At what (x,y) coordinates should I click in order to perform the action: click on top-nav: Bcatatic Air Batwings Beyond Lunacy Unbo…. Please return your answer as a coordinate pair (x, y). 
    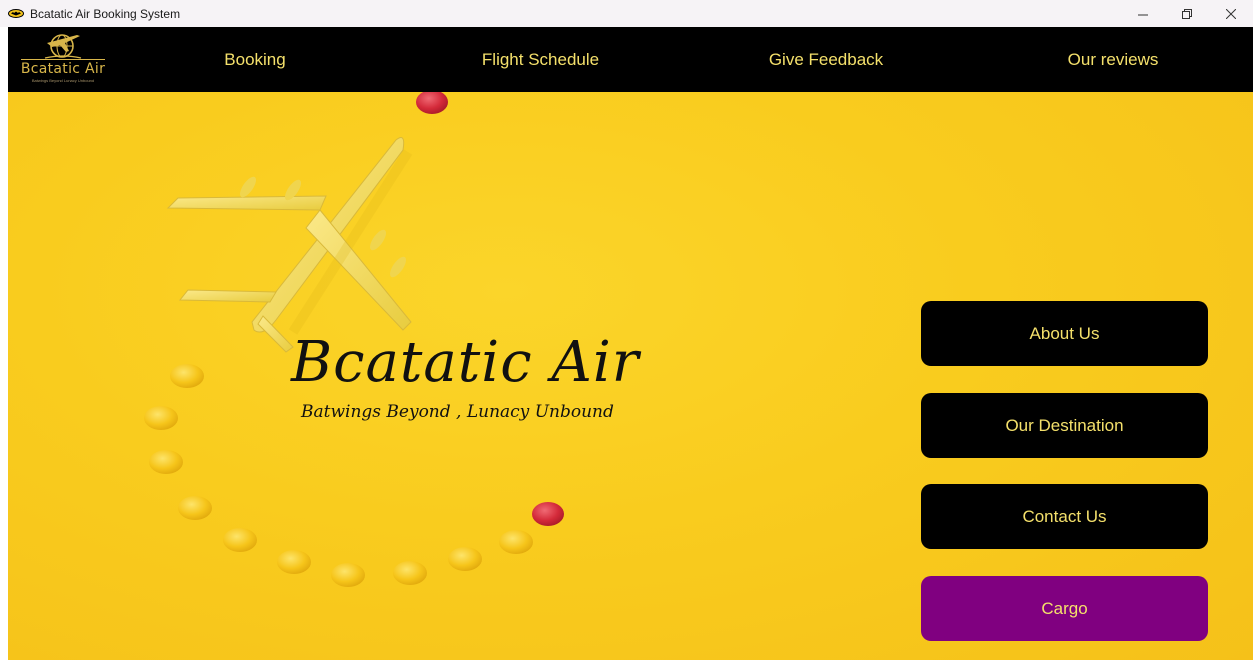
    Looking at the image, I should click on (630, 59).